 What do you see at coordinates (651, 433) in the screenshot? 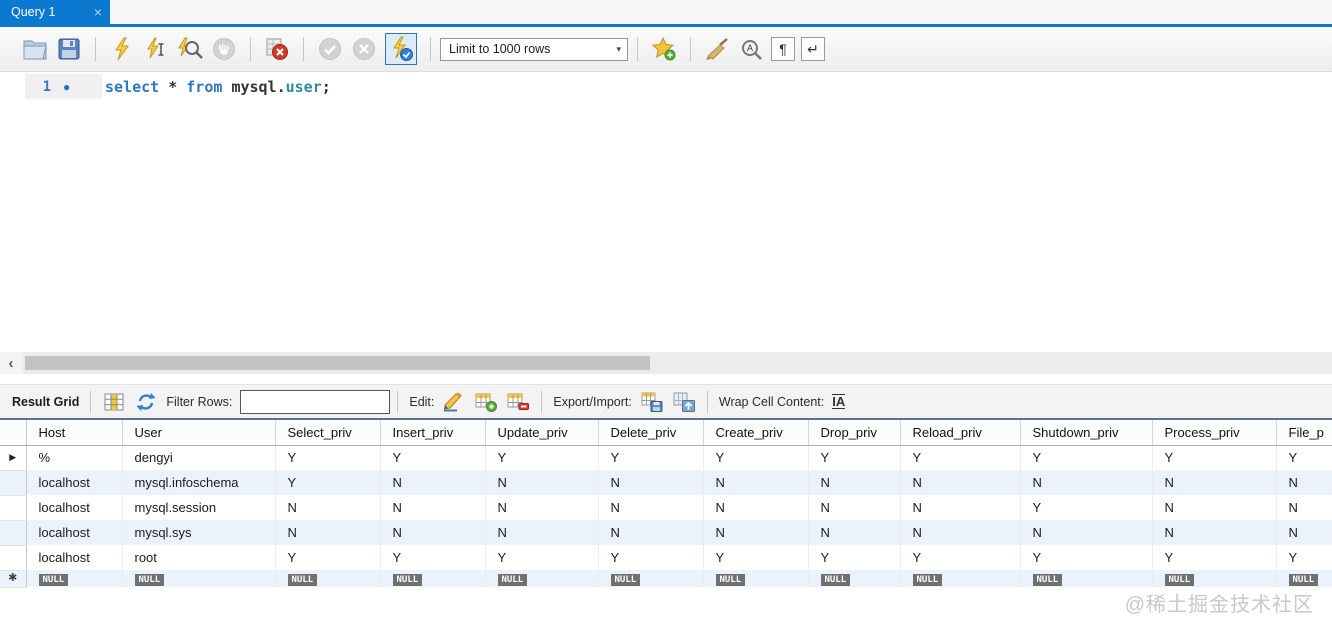
I see `column-header: Delete_priv` at bounding box center [651, 433].